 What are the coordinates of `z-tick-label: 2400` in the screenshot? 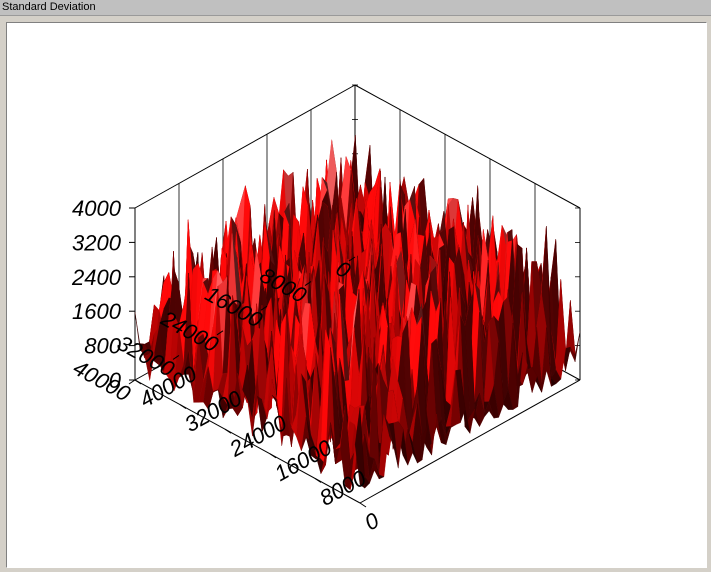 It's located at (96, 277).